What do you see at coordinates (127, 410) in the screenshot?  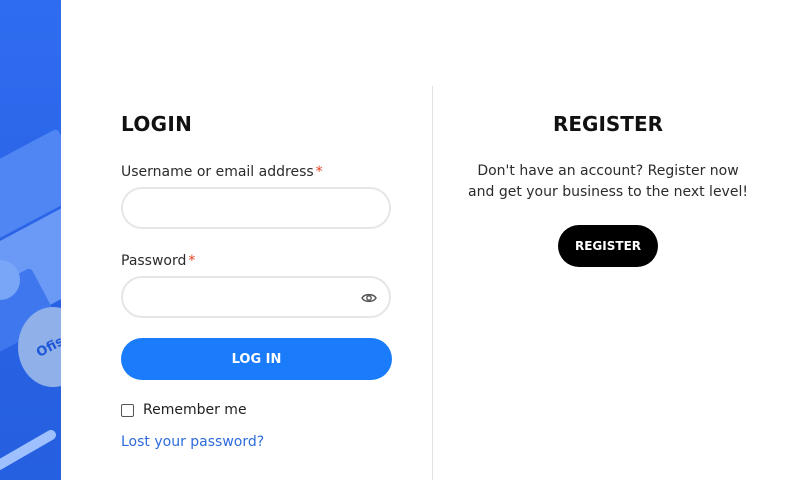 I see `remember-checkbox` at bounding box center [127, 410].